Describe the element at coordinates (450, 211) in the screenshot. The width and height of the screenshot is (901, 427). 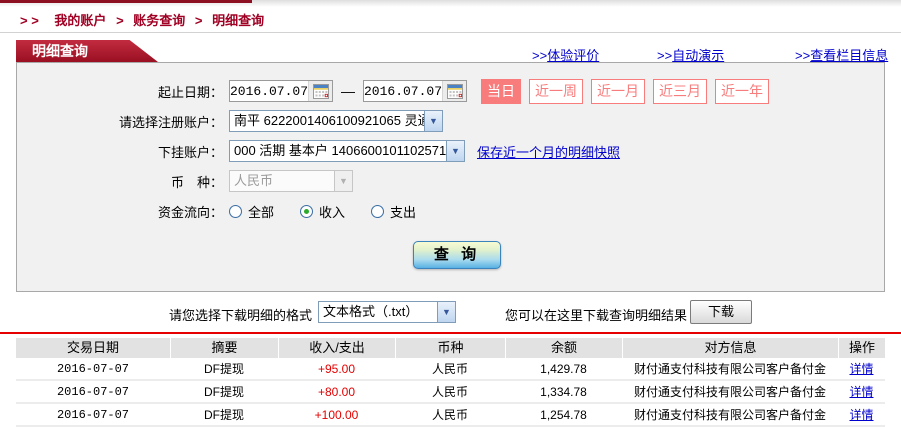
I see `fund-flow-row: 资金流向： 全部 收入 支出` at that location.